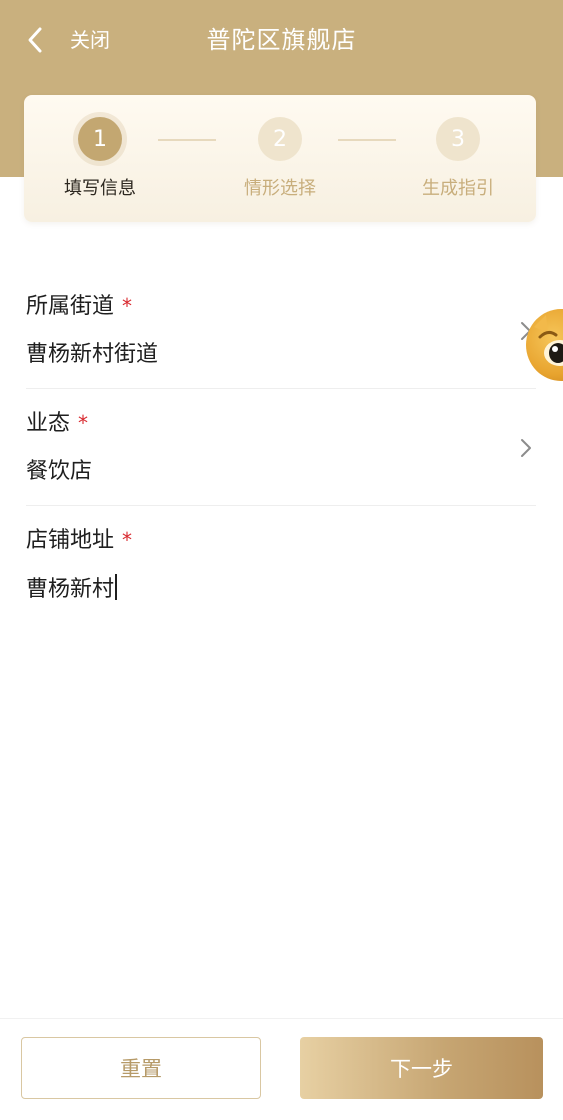  I want to click on step-1: 1 填写信息, so click(100, 159).